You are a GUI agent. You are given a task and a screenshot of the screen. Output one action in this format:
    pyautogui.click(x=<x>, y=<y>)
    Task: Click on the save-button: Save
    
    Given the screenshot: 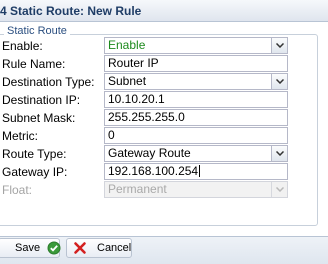 What is the action you would take?
    pyautogui.click(x=30, y=248)
    